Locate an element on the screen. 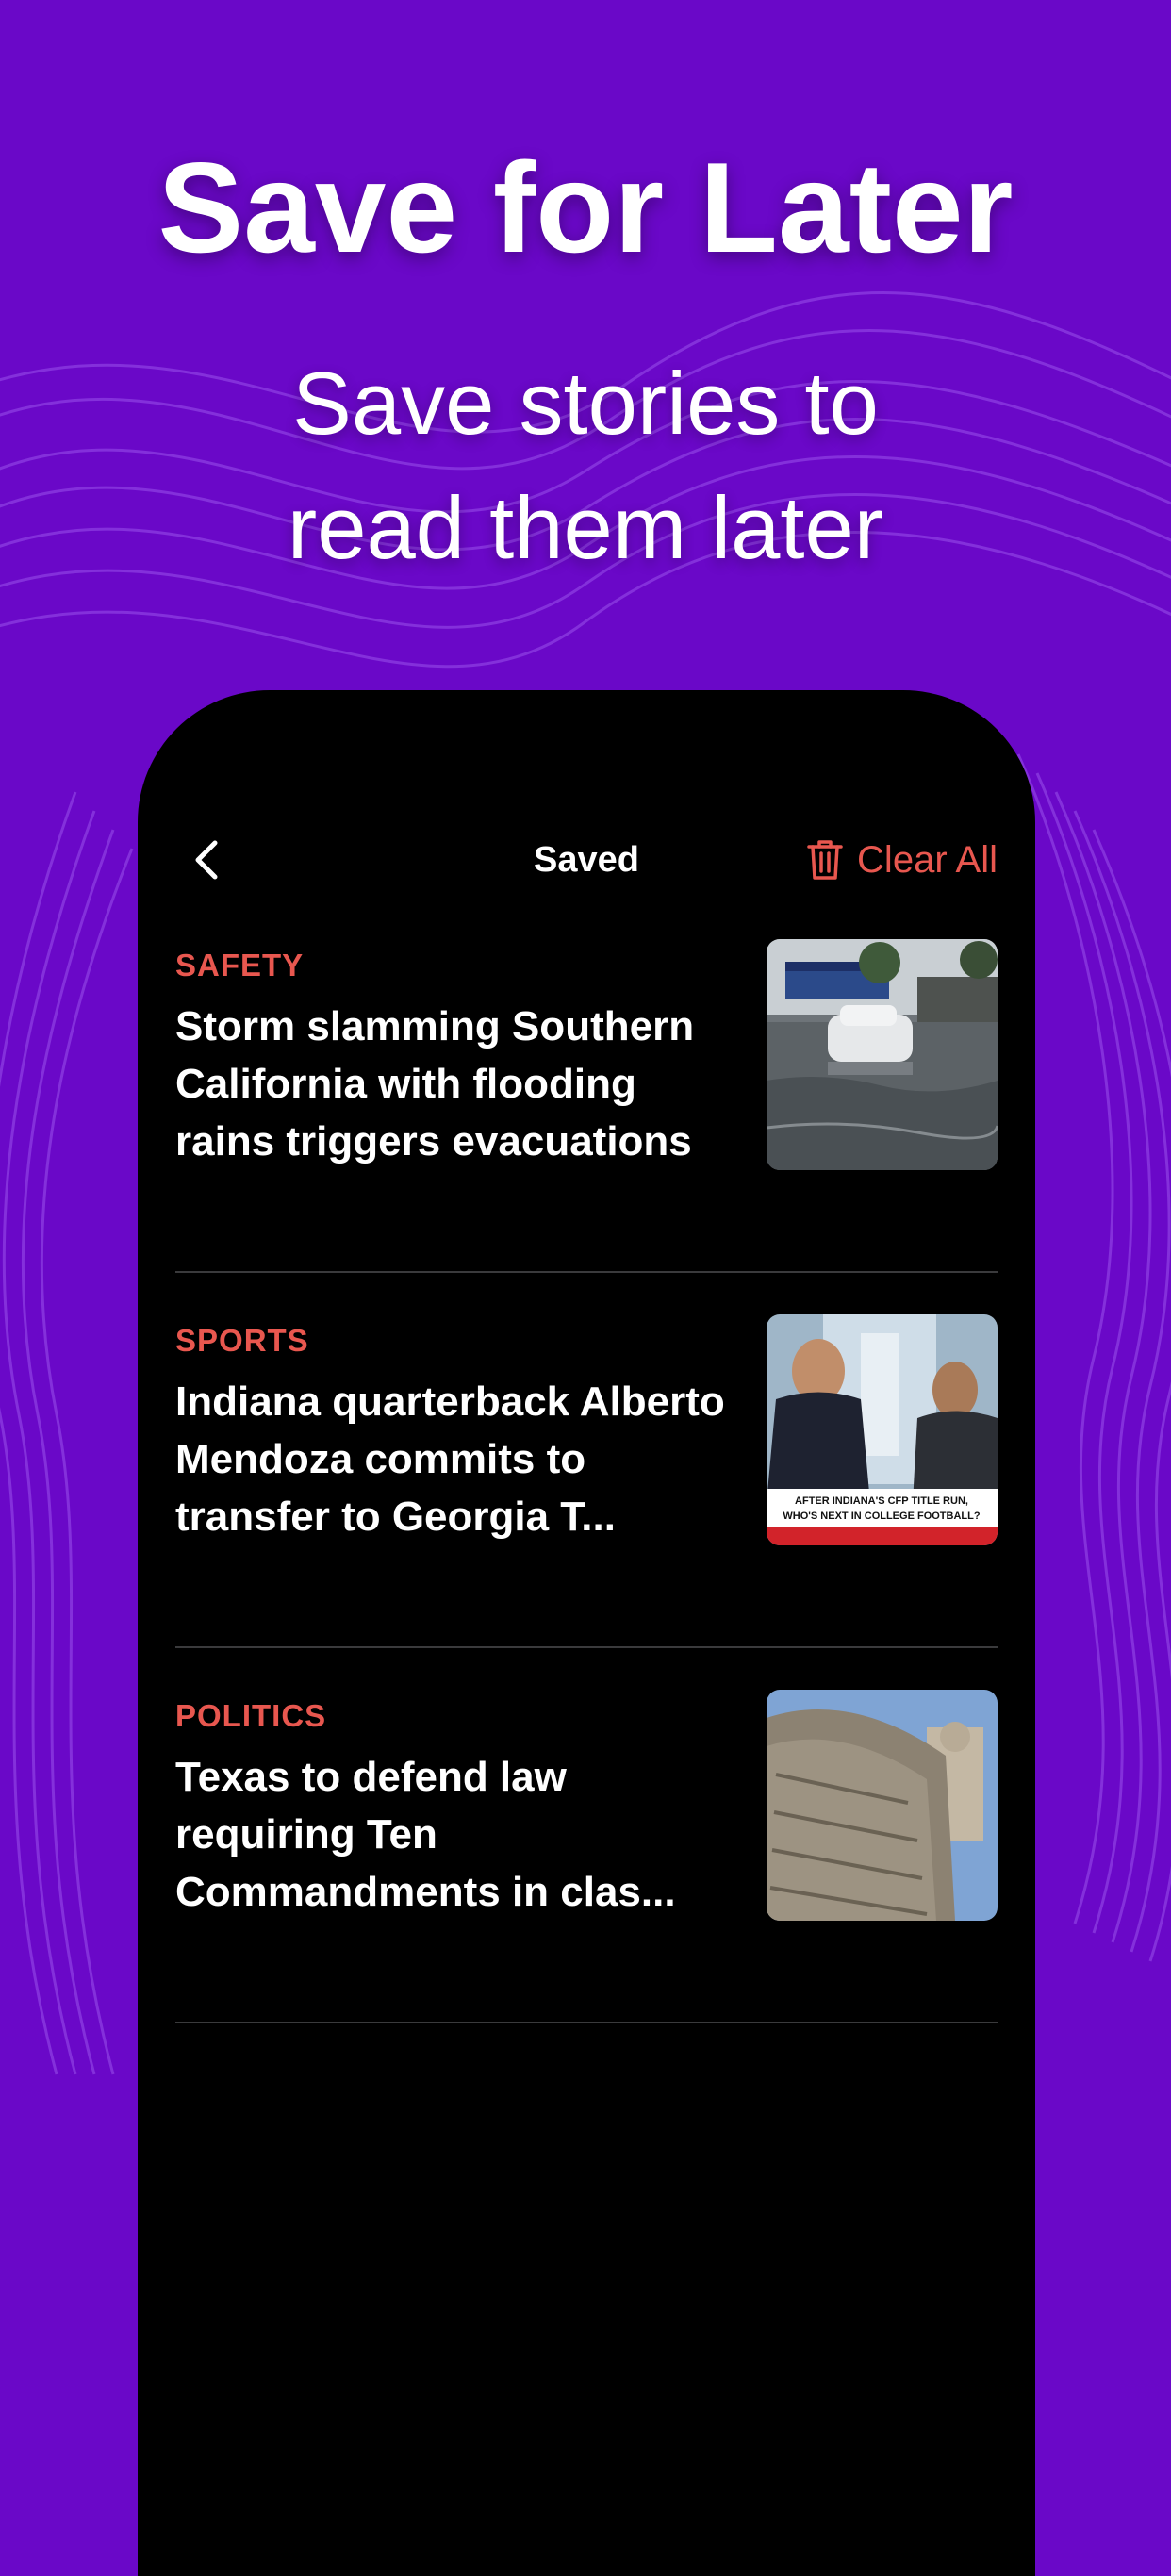 The width and height of the screenshot is (1171, 2576). ten-commandments-monument-photo is located at coordinates (882, 1805).